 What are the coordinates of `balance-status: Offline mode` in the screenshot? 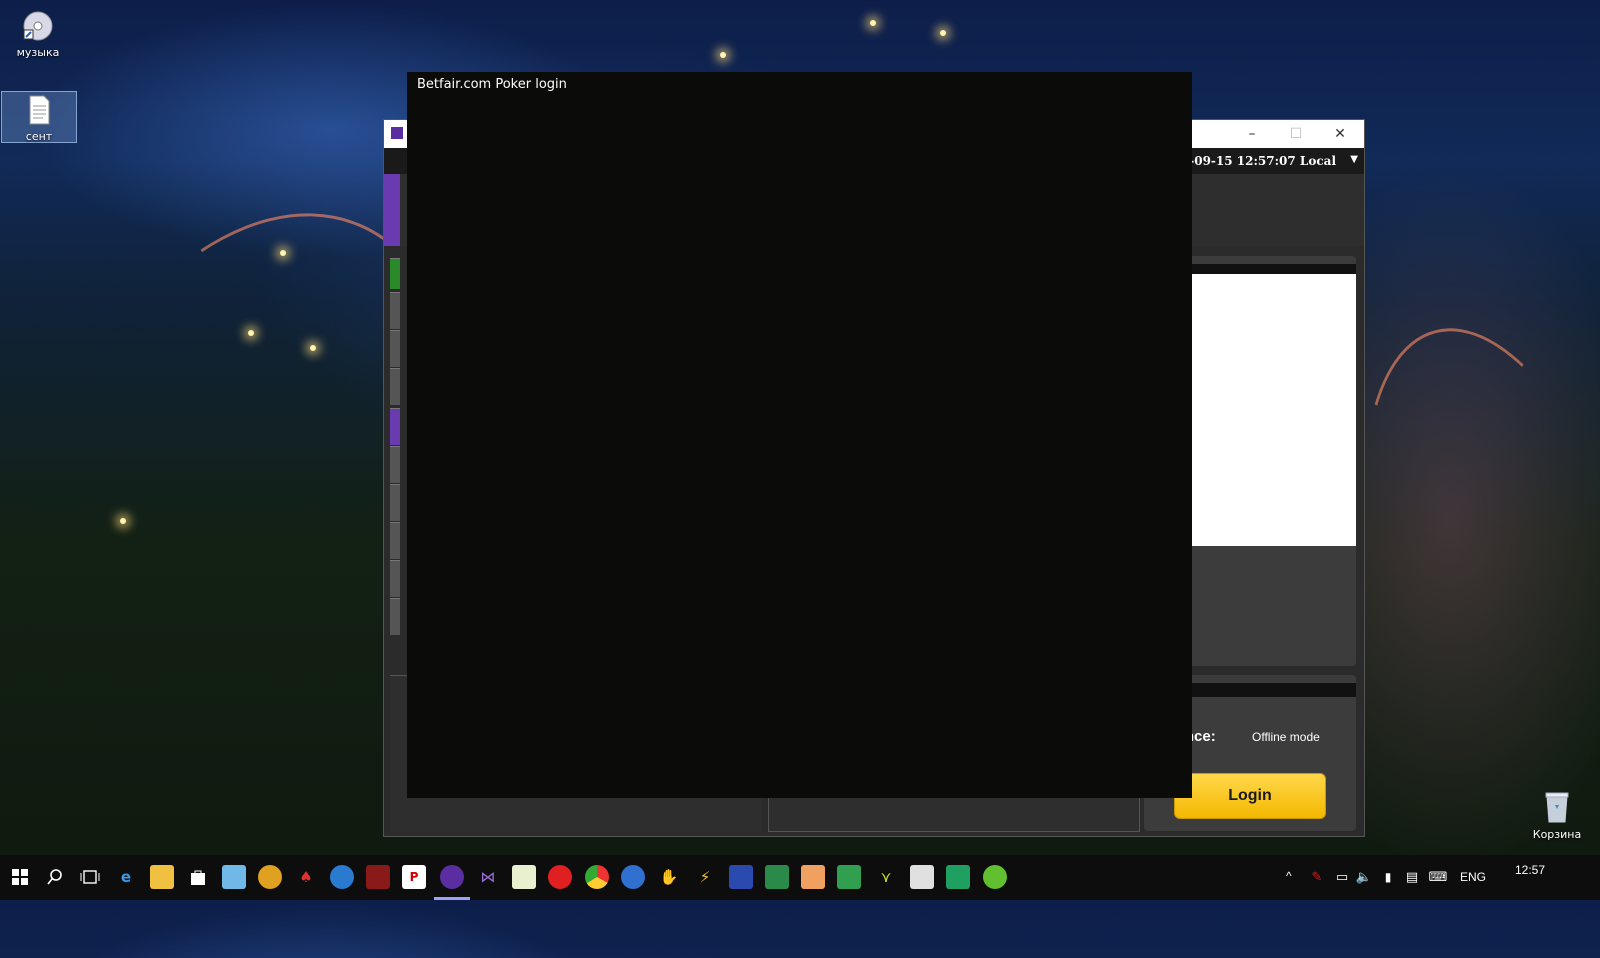 It's located at (1286, 737).